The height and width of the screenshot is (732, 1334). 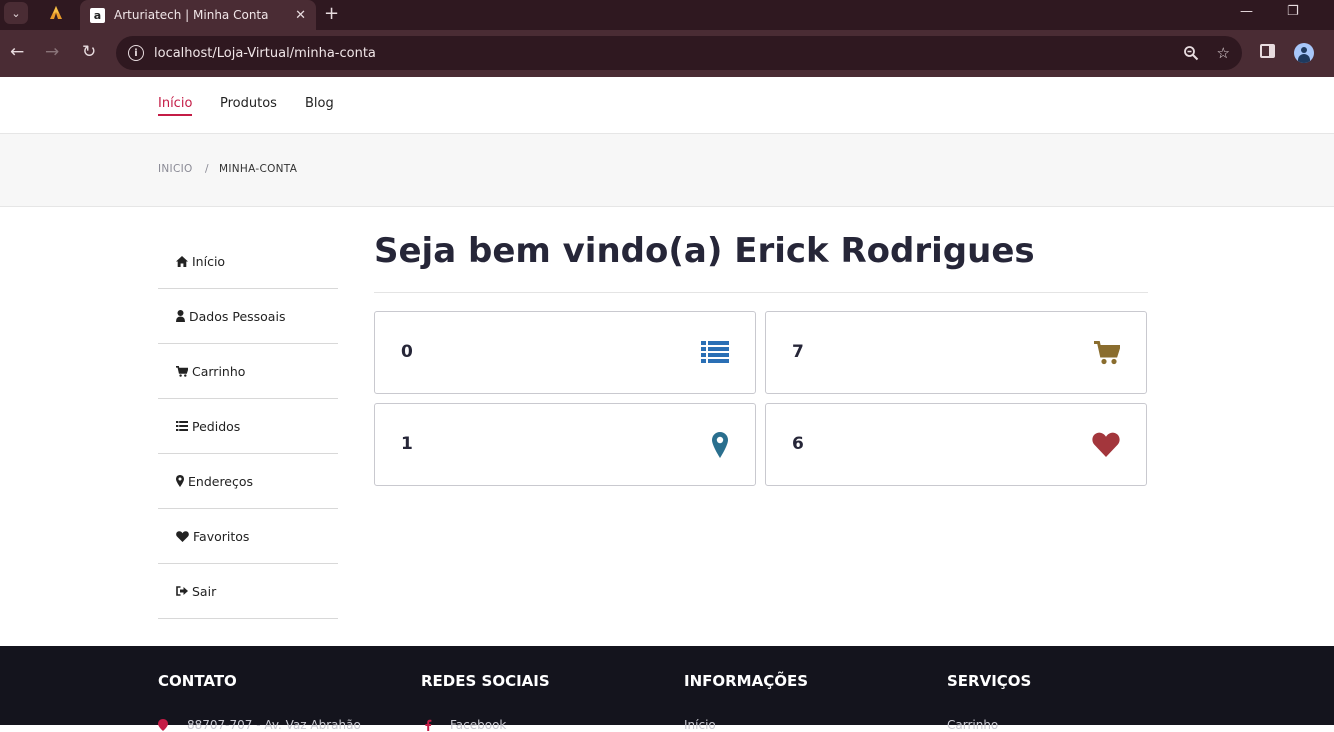 What do you see at coordinates (331, 13) in the screenshot?
I see `new-tab-icon: +` at bounding box center [331, 13].